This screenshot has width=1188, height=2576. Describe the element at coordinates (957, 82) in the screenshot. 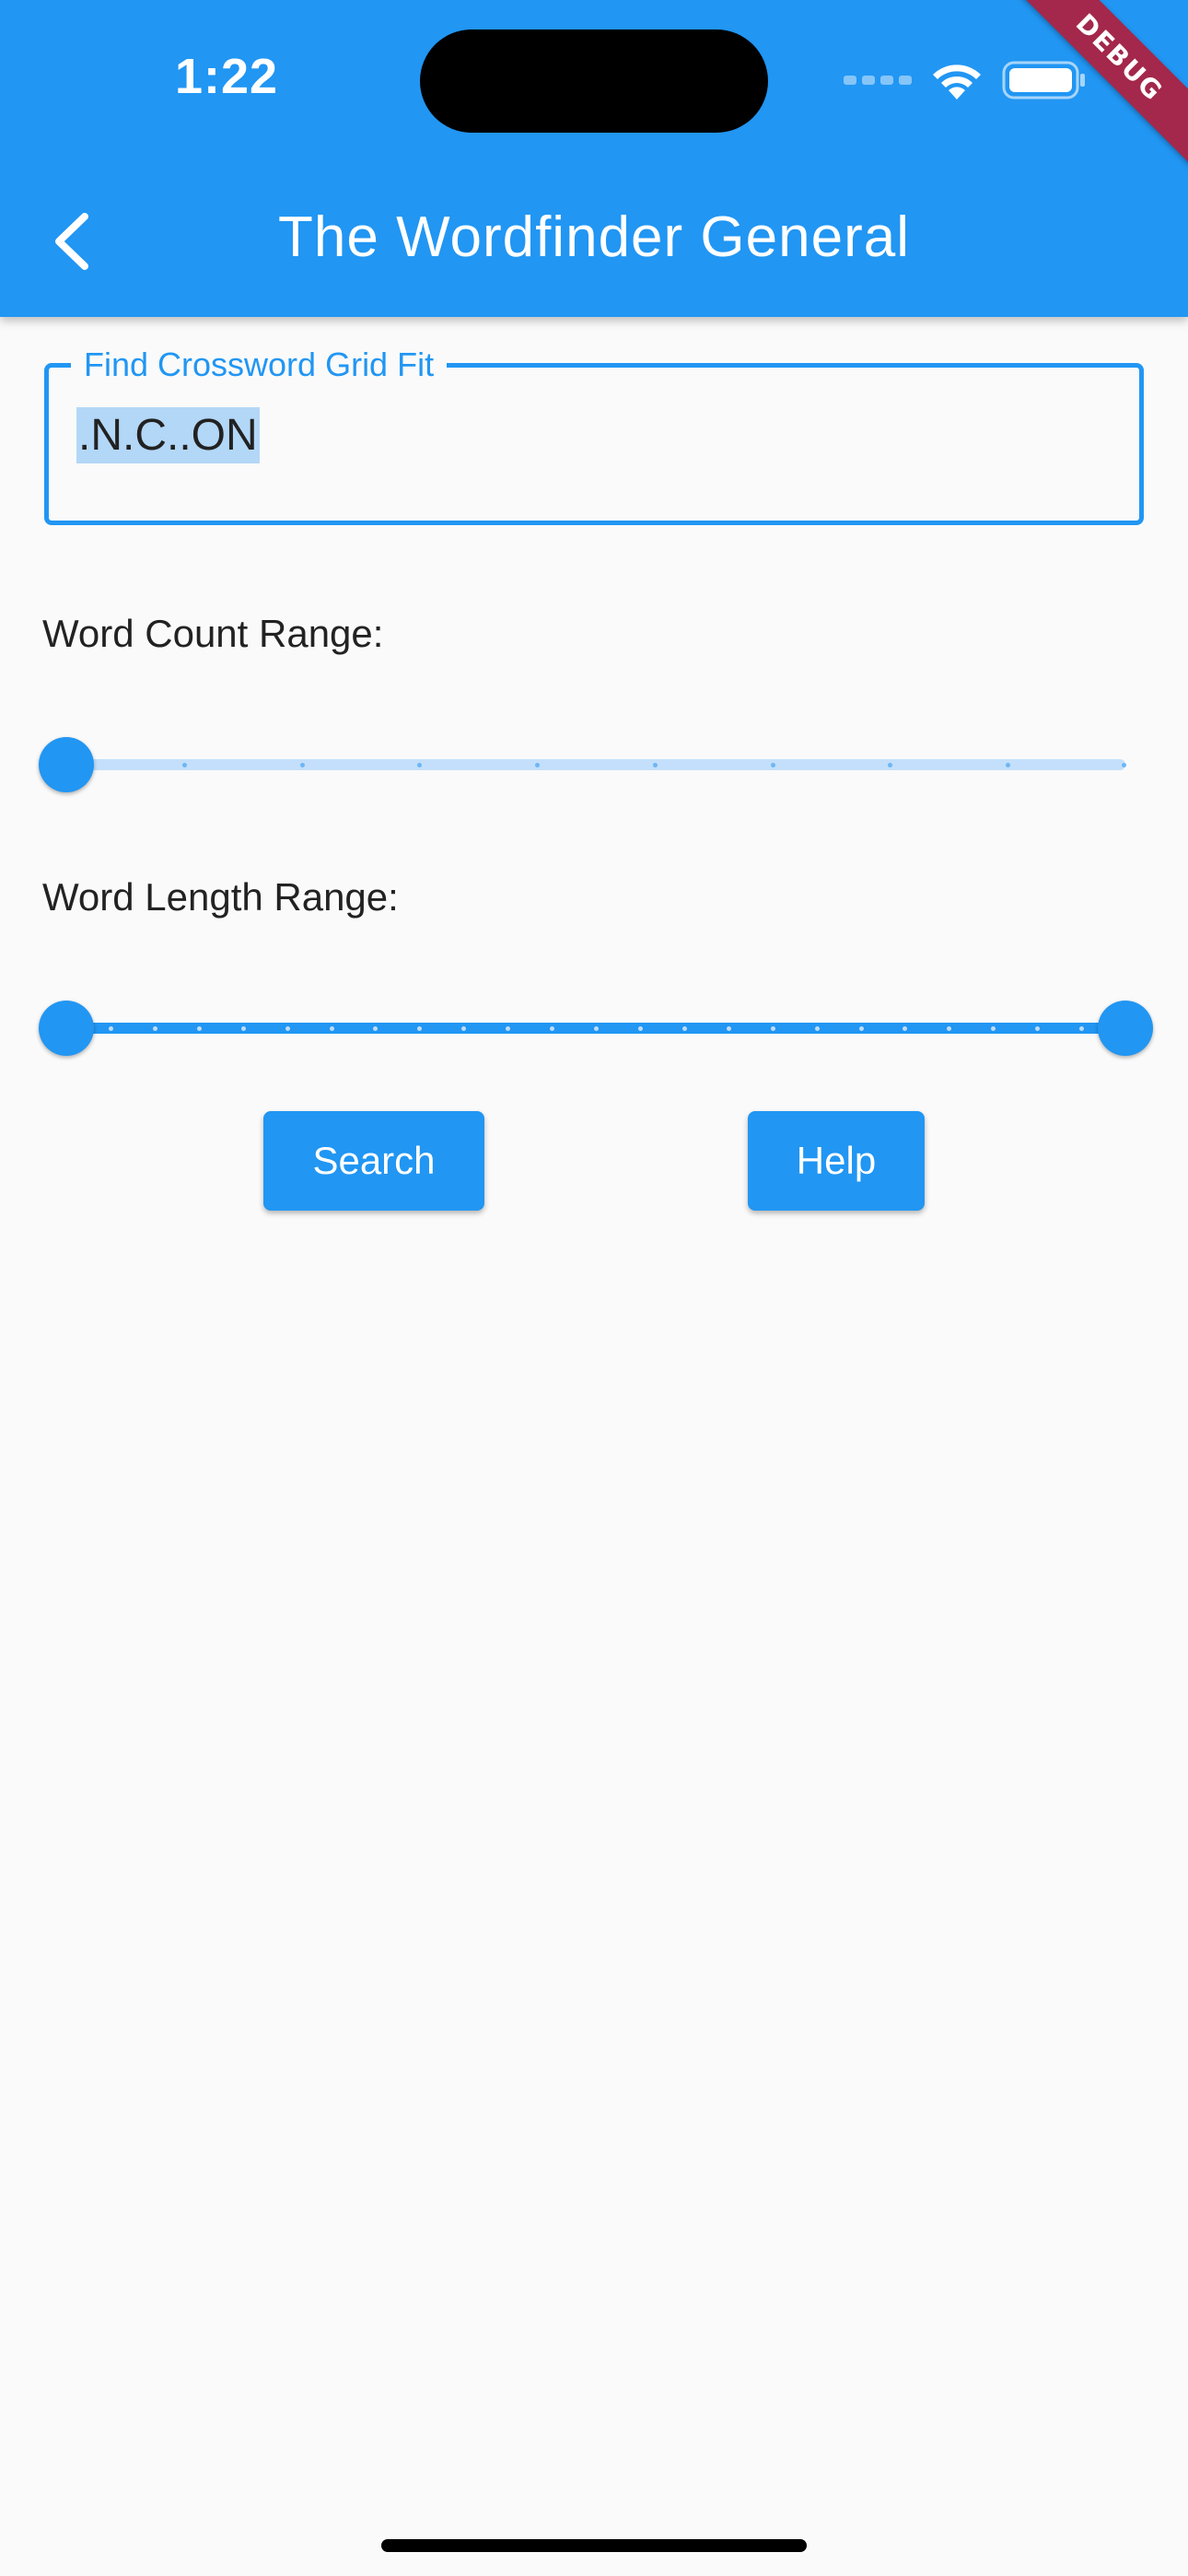

I see `wifi-icon` at that location.